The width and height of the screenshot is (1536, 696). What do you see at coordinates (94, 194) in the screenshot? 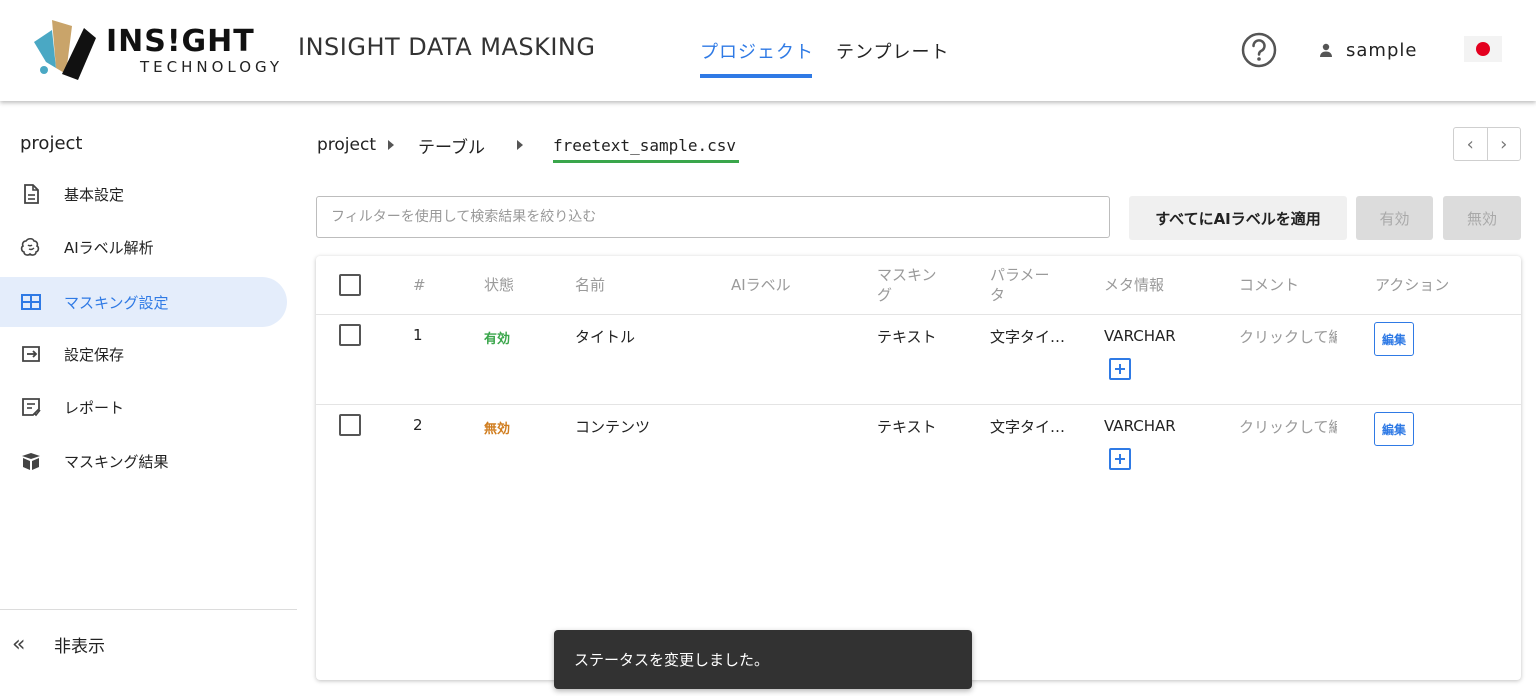
I see `sidebar-item-label: 基本設定` at bounding box center [94, 194].